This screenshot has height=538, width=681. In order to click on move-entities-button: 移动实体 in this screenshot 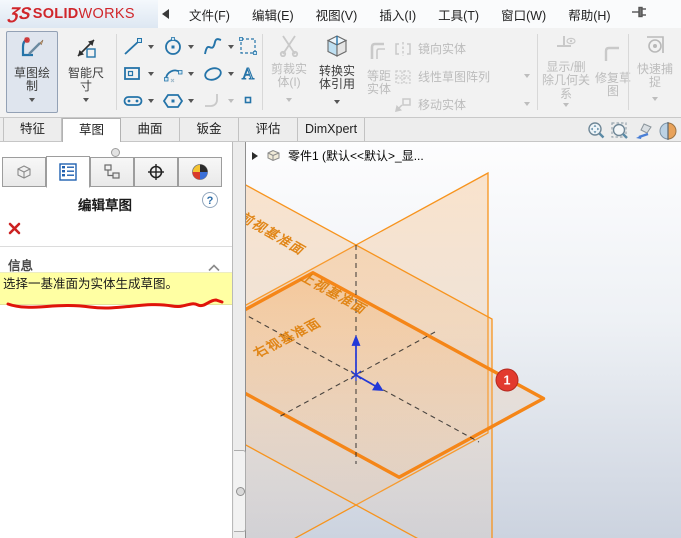, I will do `click(430, 104)`.